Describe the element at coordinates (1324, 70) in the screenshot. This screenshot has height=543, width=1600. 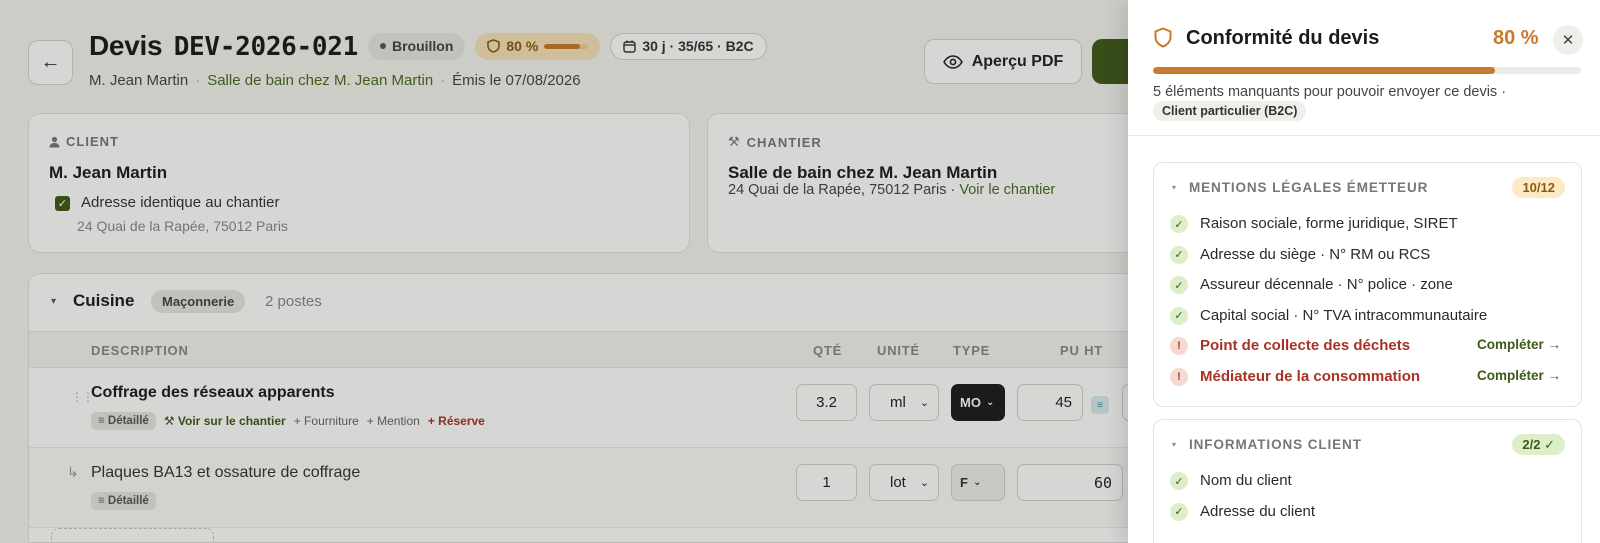
I see `compliance-progress-fill` at that location.